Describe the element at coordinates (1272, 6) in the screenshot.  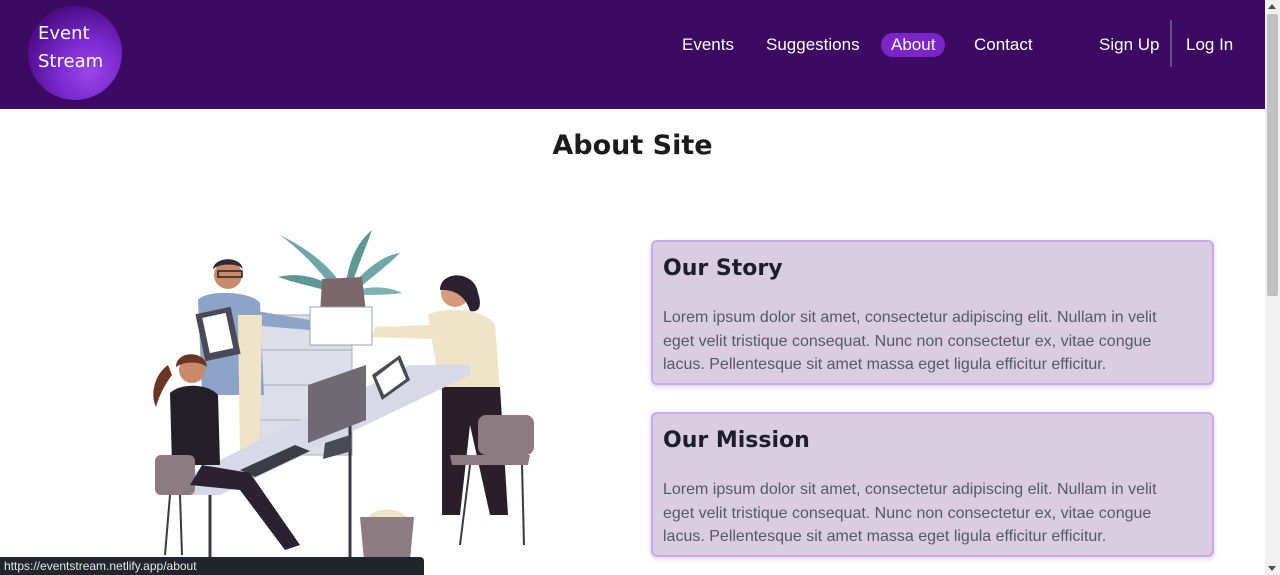
I see `scroll-up-arrow-icon` at that location.